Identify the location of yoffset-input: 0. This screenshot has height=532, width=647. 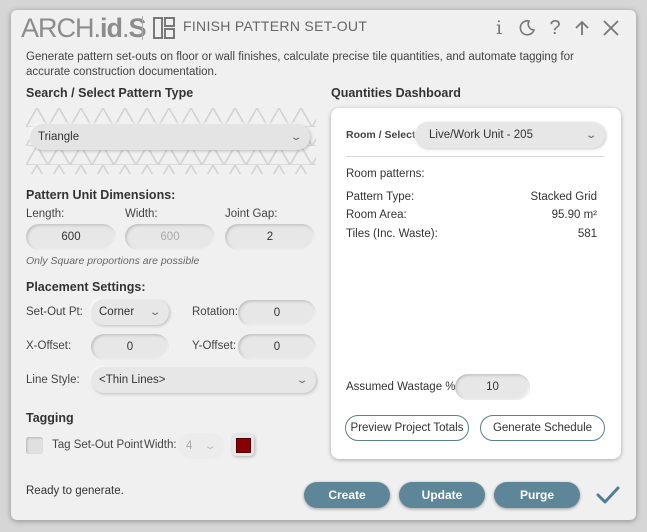
(277, 347).